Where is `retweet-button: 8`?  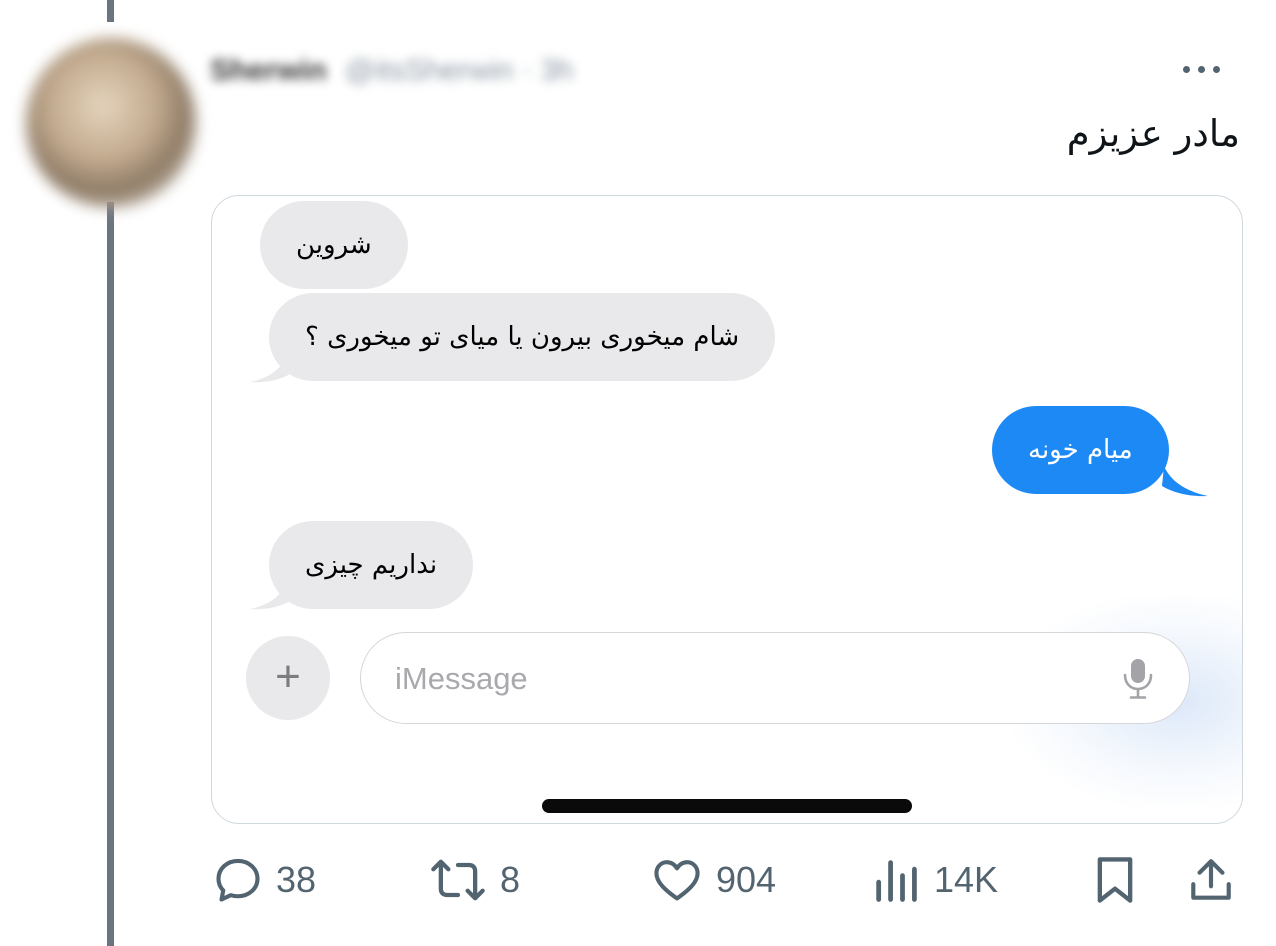 retweet-button: 8 is located at coordinates (474, 880).